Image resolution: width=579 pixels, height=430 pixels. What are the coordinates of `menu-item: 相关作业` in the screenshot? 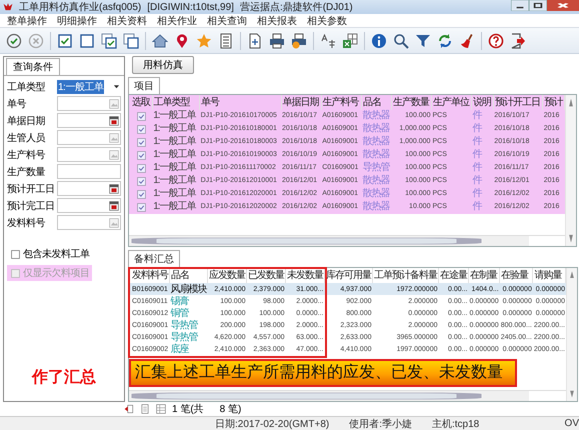 It's located at (177, 21).